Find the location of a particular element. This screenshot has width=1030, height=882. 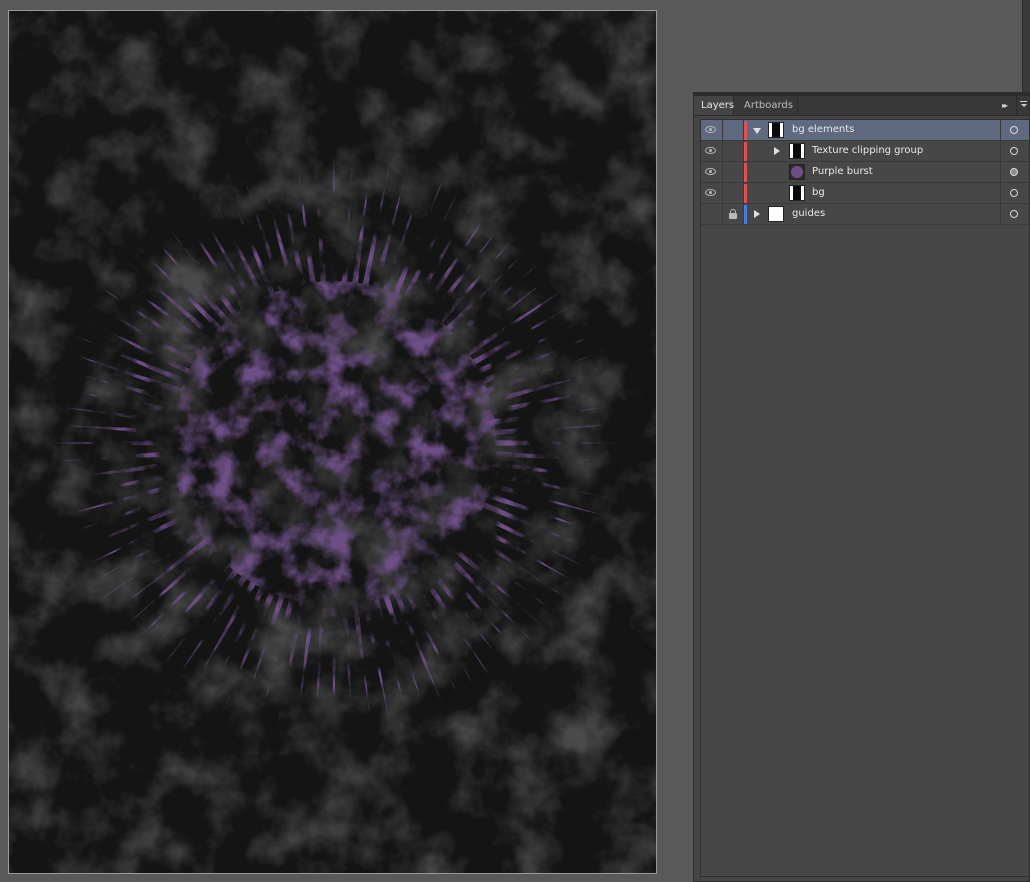

layer-name: bg elements is located at coordinates (823, 130).